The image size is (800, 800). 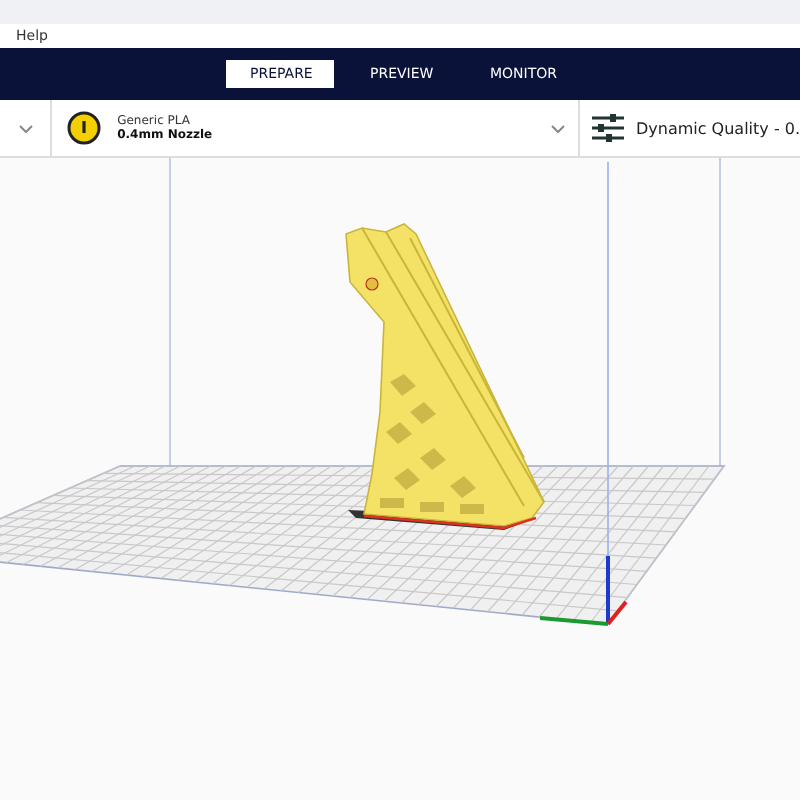 I want to click on axis-indicator-drawing, so click(x=583, y=591).